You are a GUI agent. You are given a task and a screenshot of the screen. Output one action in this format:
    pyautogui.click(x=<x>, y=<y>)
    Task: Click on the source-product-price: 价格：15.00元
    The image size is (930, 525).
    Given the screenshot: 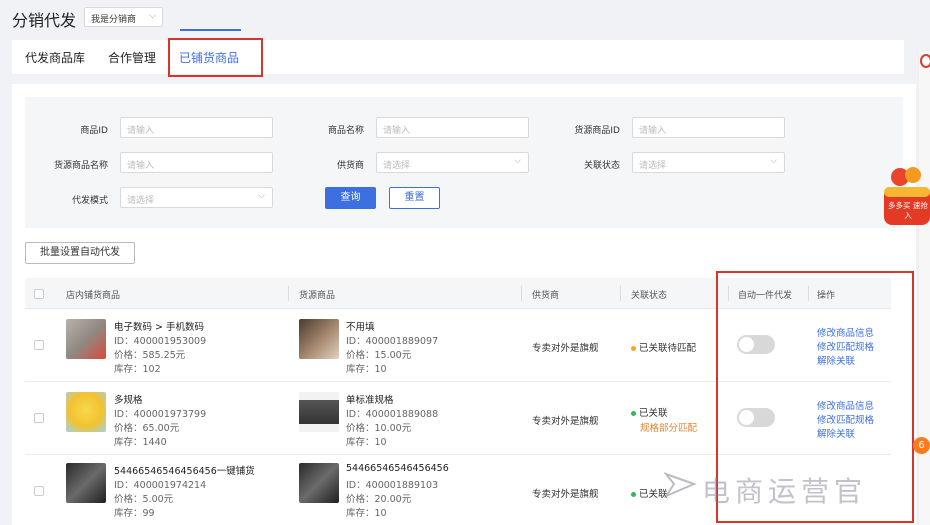 What is the action you would take?
    pyautogui.click(x=379, y=355)
    